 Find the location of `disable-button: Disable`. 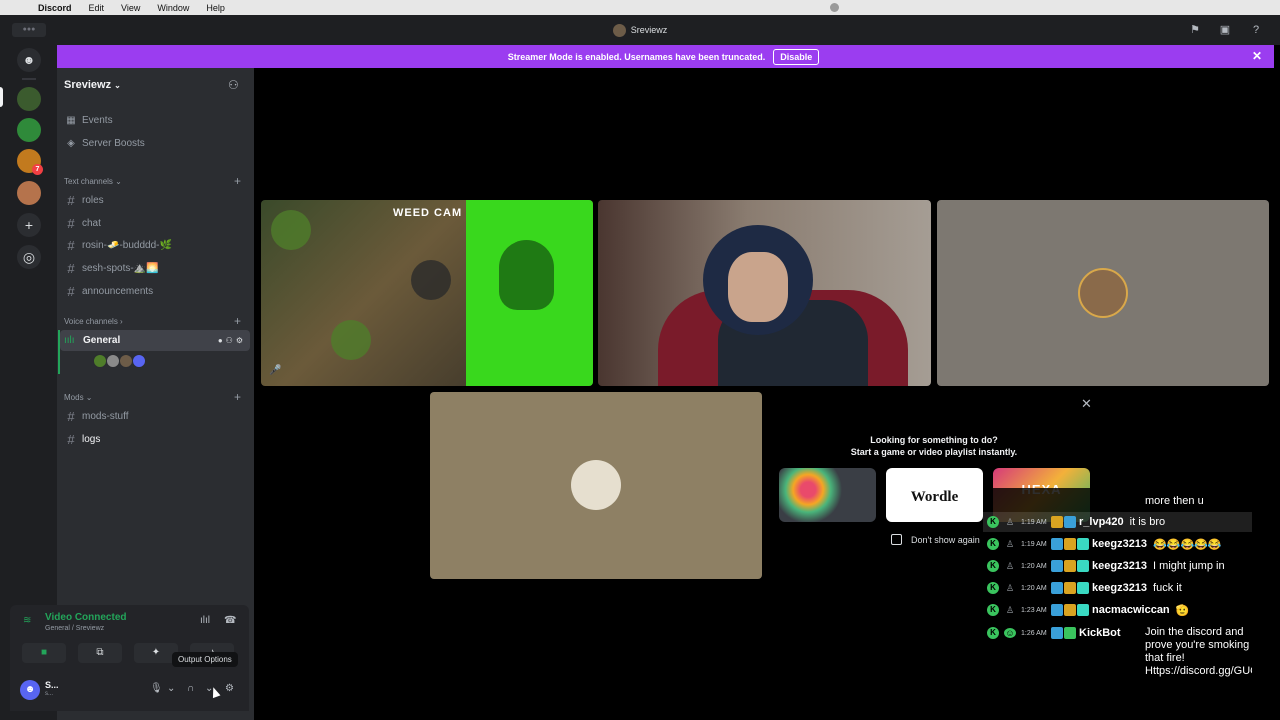

disable-button: Disable is located at coordinates (796, 56).